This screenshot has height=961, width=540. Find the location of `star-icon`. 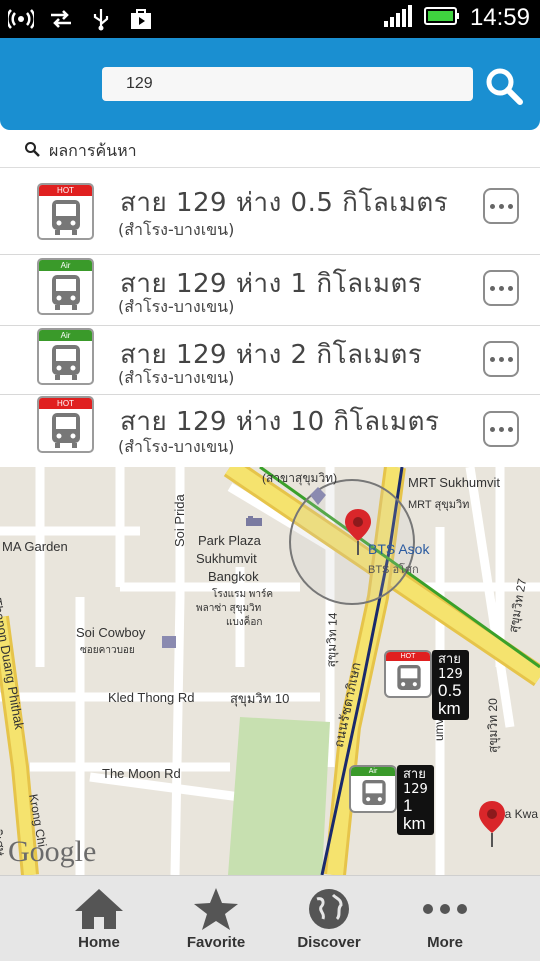

star-icon is located at coordinates (216, 909).